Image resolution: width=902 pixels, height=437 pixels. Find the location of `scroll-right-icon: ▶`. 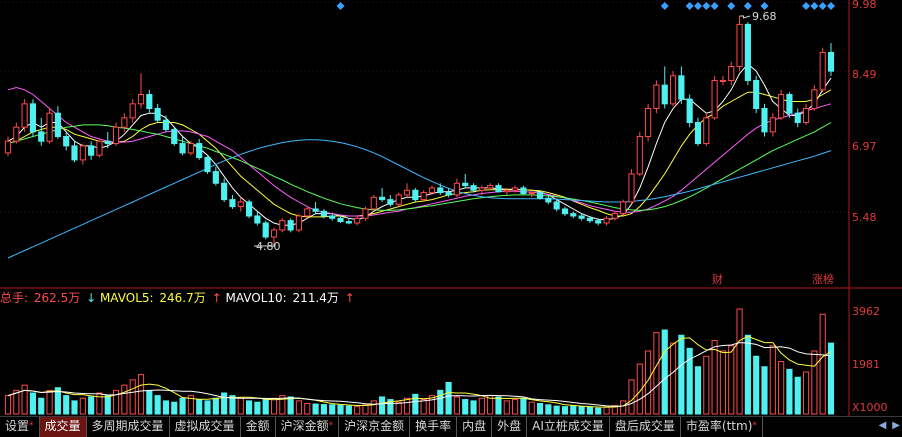

scroll-right-icon: ▶ is located at coordinates (896, 426).